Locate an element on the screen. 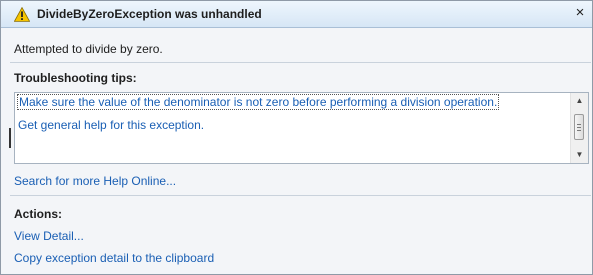 Image resolution: width=593 pixels, height=275 pixels. edge-marker is located at coordinates (10, 138).